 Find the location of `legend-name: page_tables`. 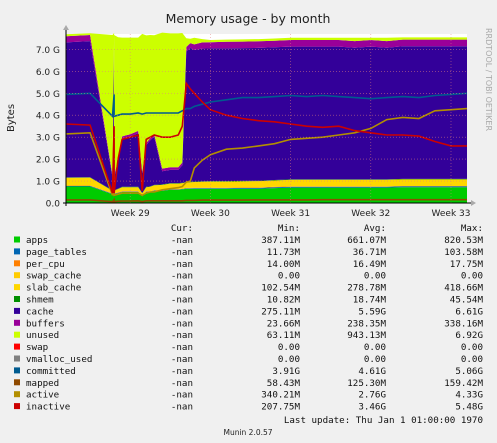

legend-name: page_tables is located at coordinates (56, 252).